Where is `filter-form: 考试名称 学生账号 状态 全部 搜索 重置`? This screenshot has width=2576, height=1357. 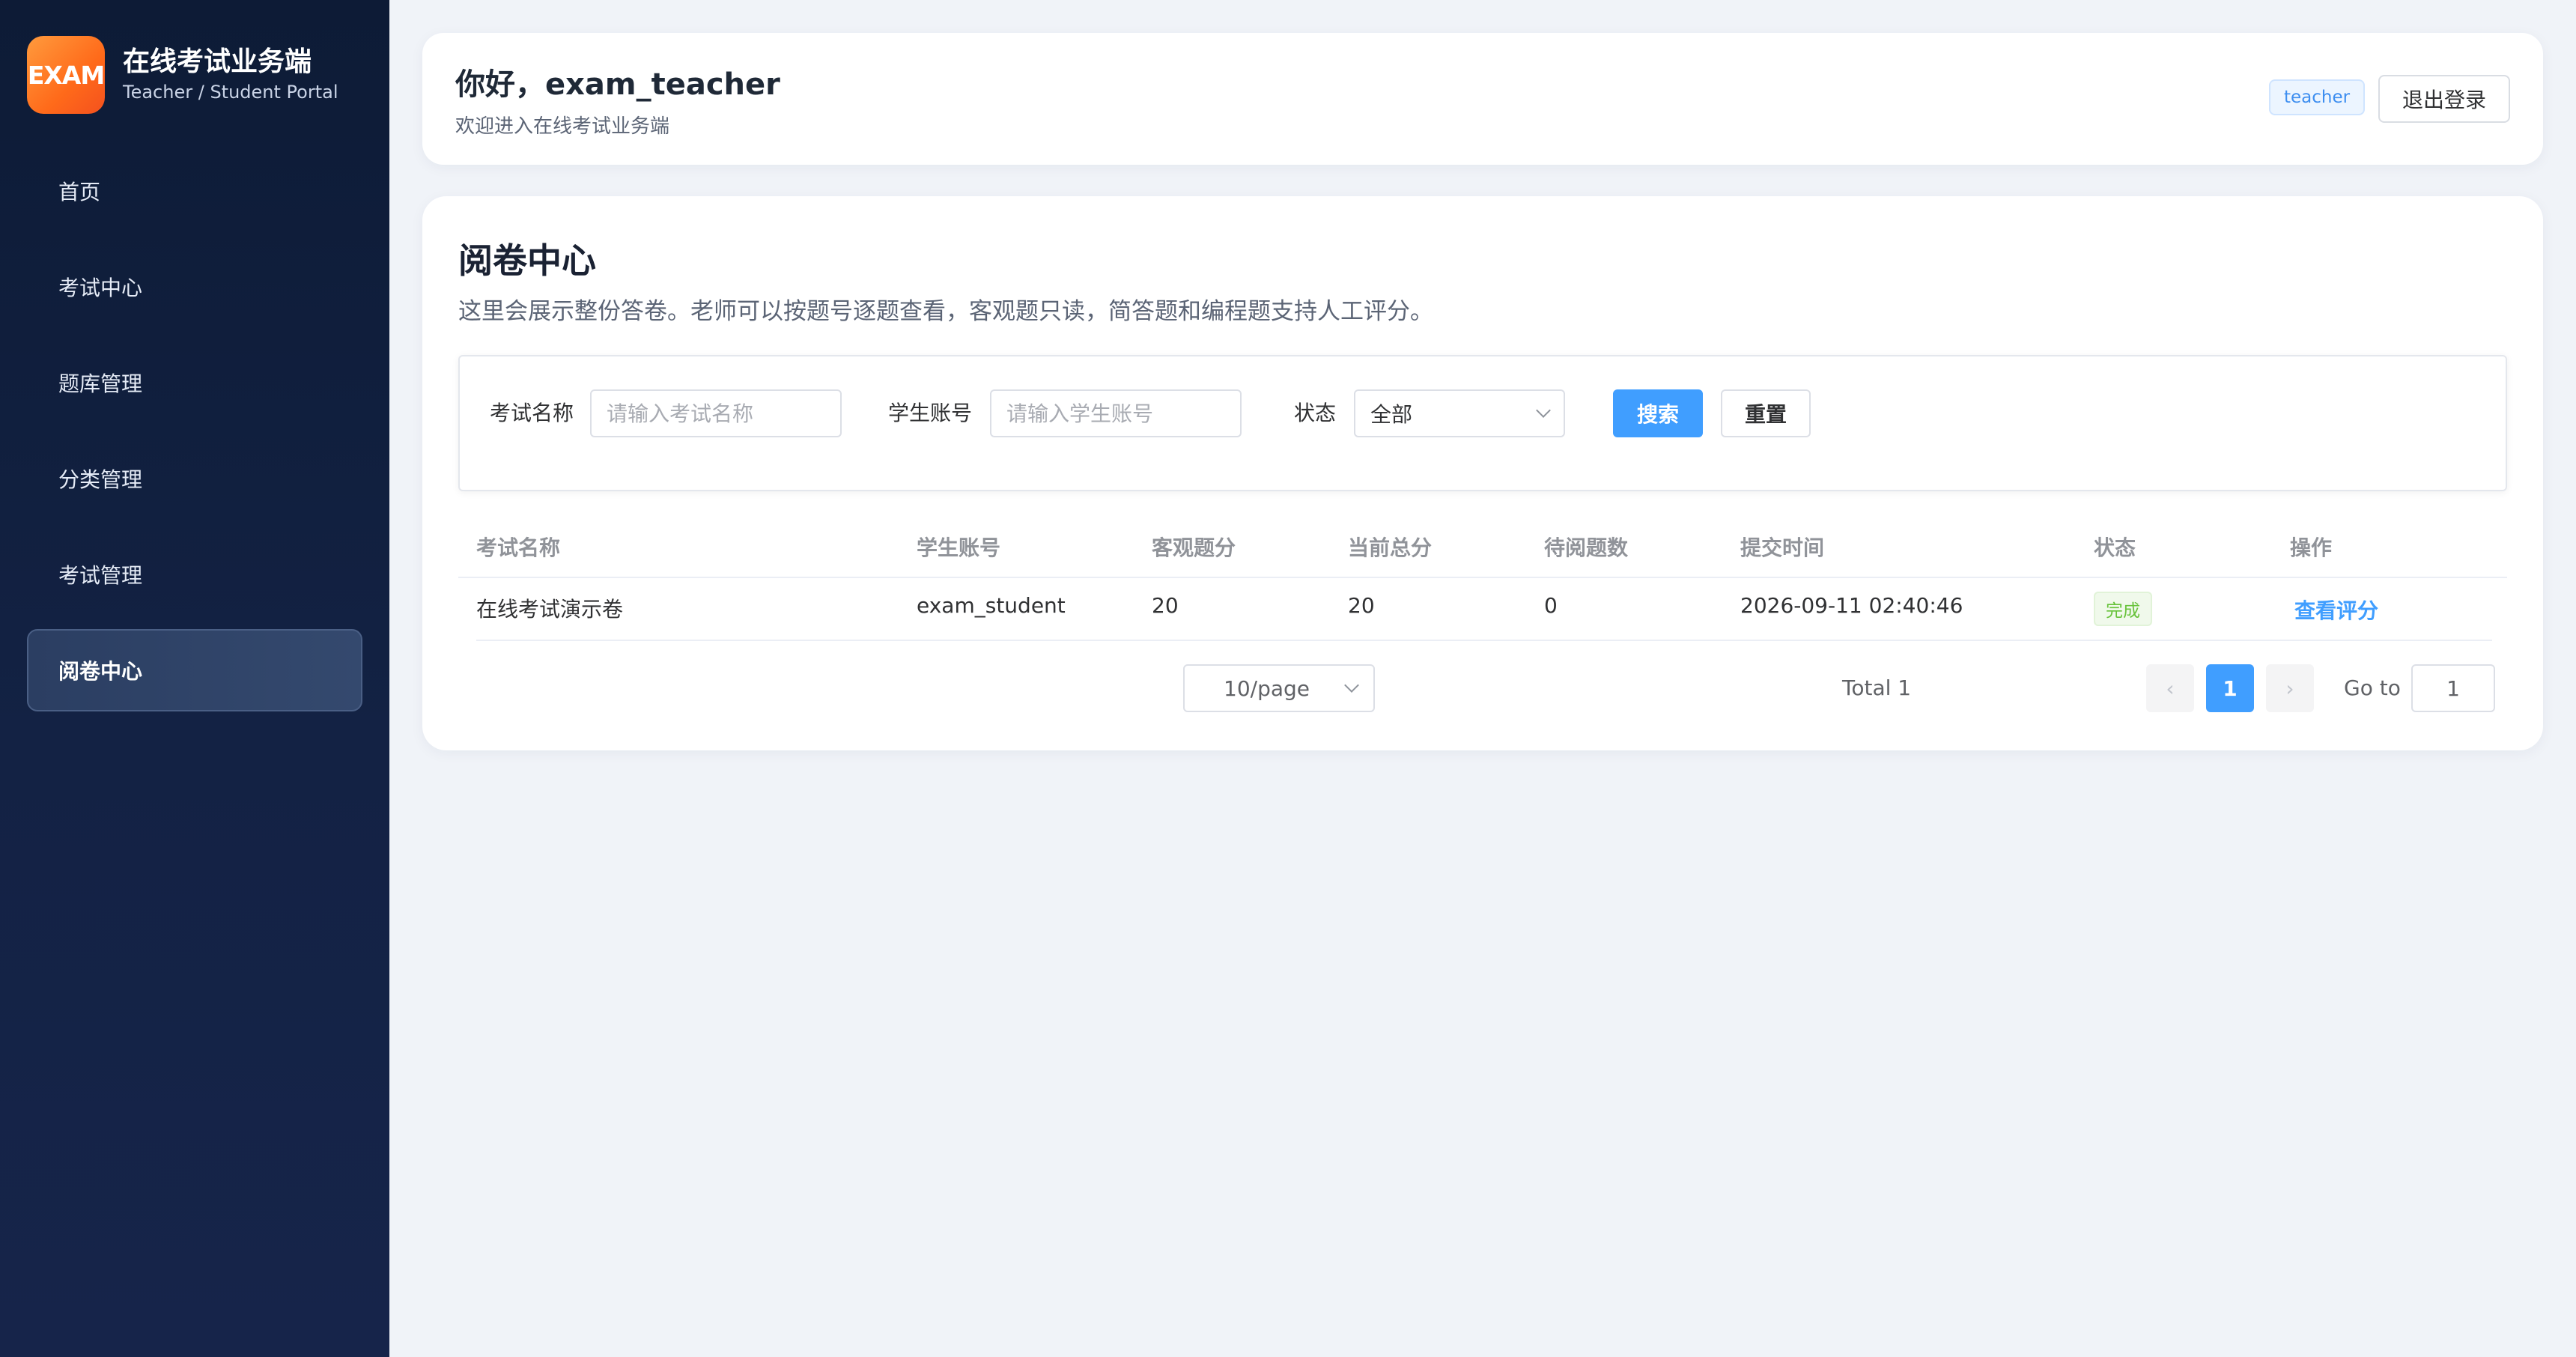
filter-form: 考试名称 学生账号 状态 全部 搜索 重置 is located at coordinates (1482, 423).